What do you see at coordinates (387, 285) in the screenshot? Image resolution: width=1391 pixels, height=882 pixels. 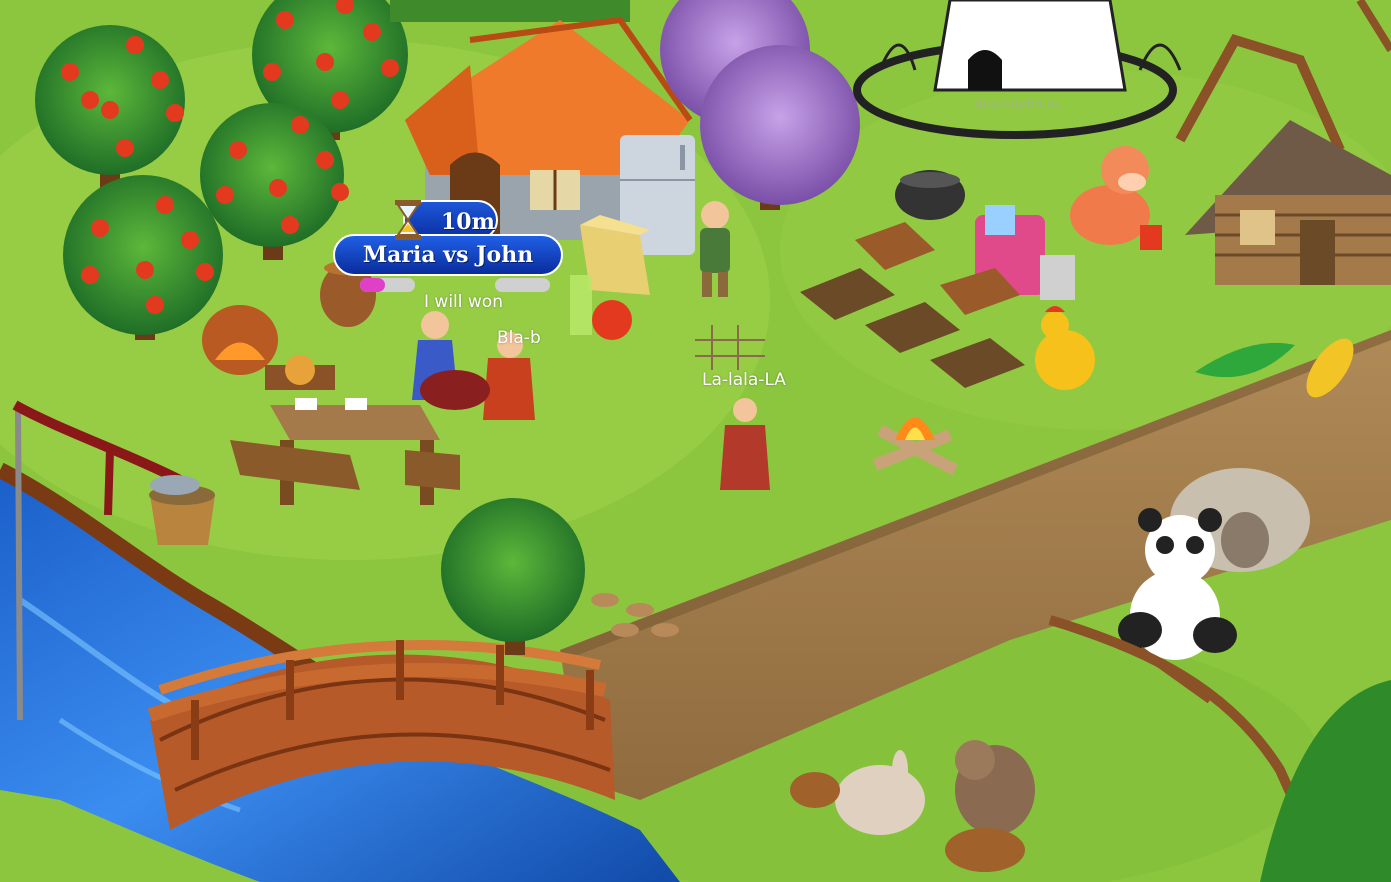 I see `score-bar-left` at bounding box center [387, 285].